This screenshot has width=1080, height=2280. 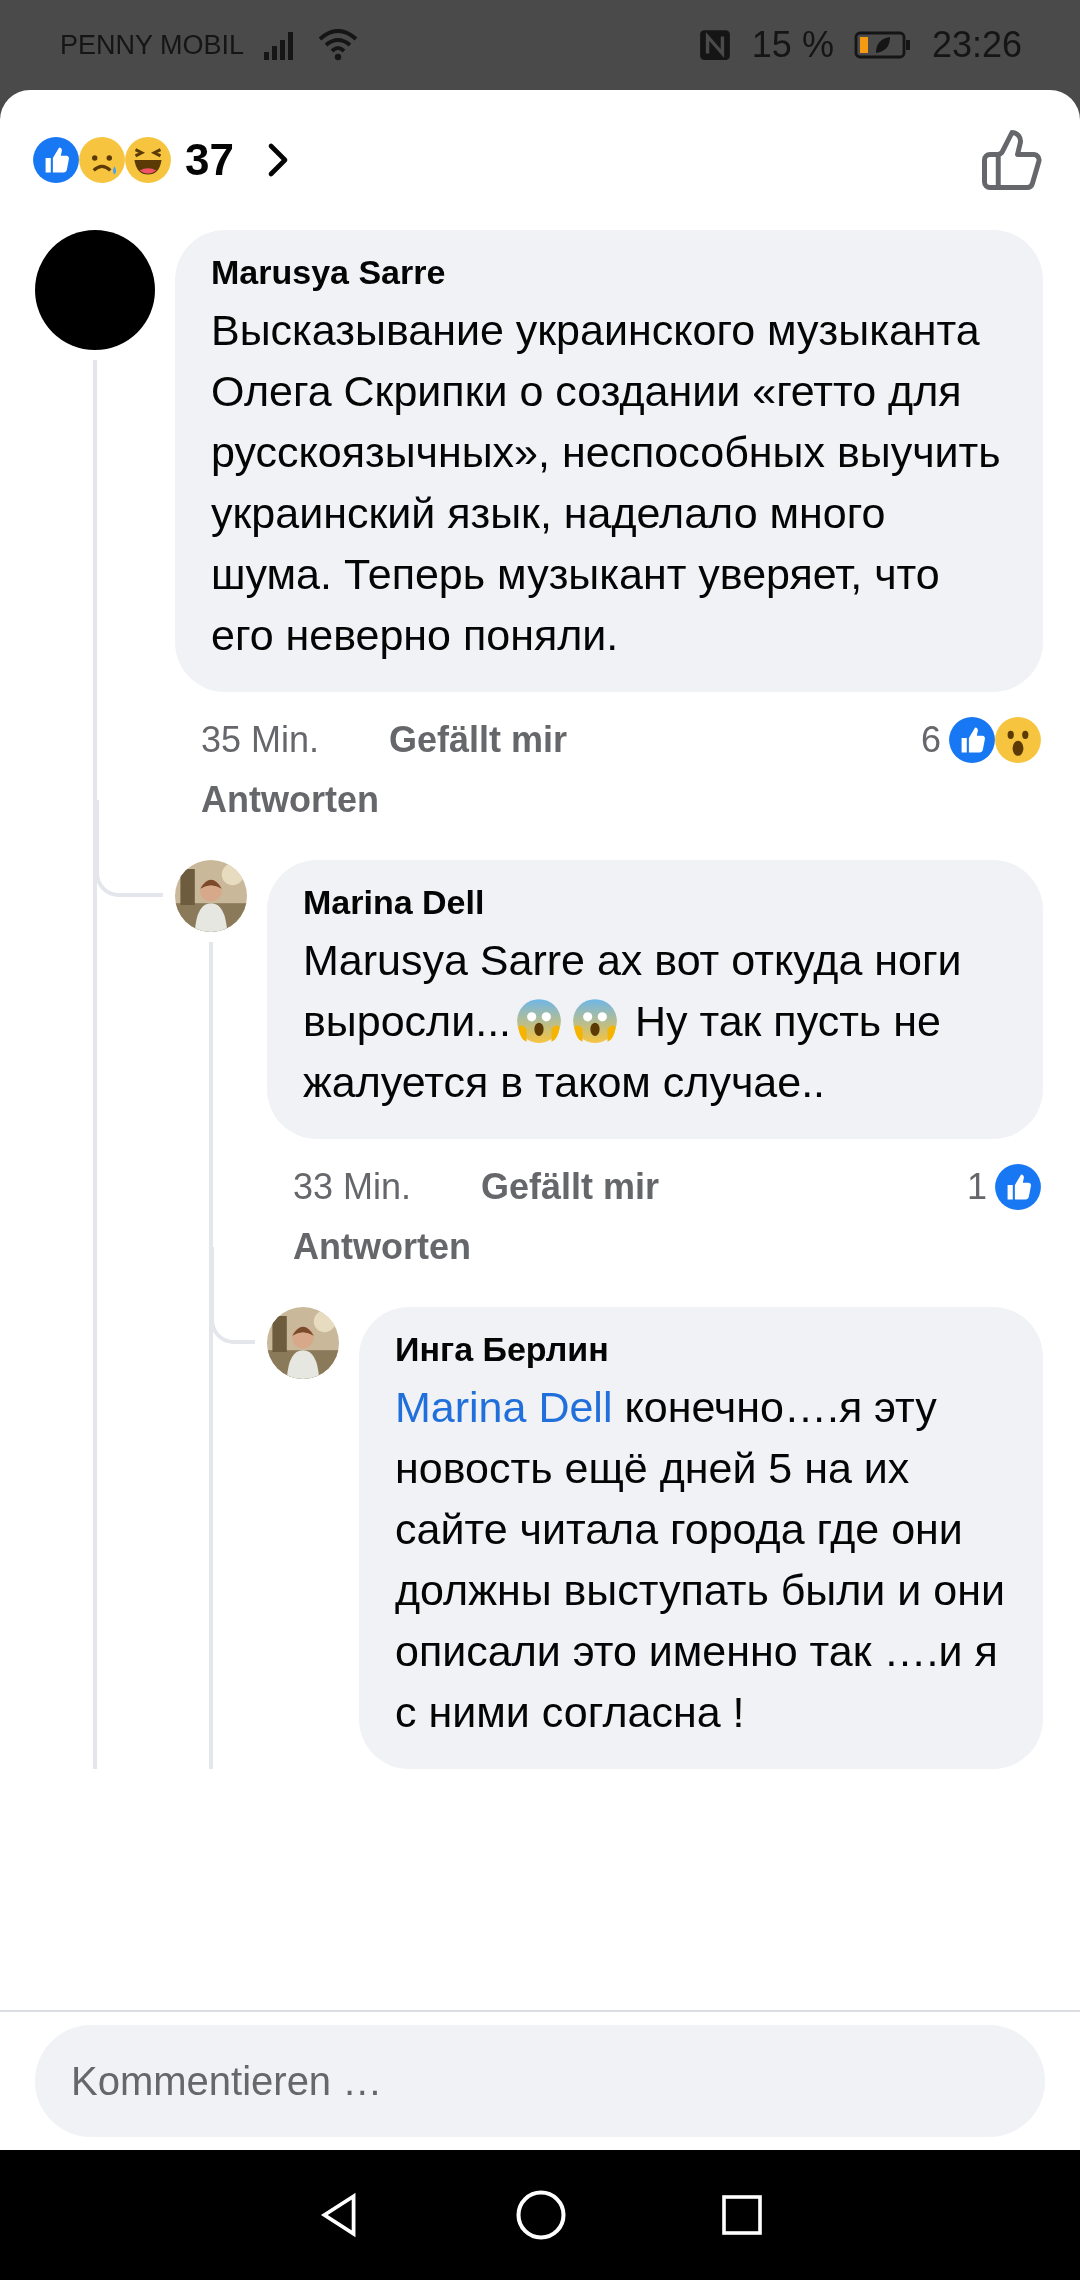 What do you see at coordinates (148, 160) in the screenshot?
I see `haha-reaction-icon` at bounding box center [148, 160].